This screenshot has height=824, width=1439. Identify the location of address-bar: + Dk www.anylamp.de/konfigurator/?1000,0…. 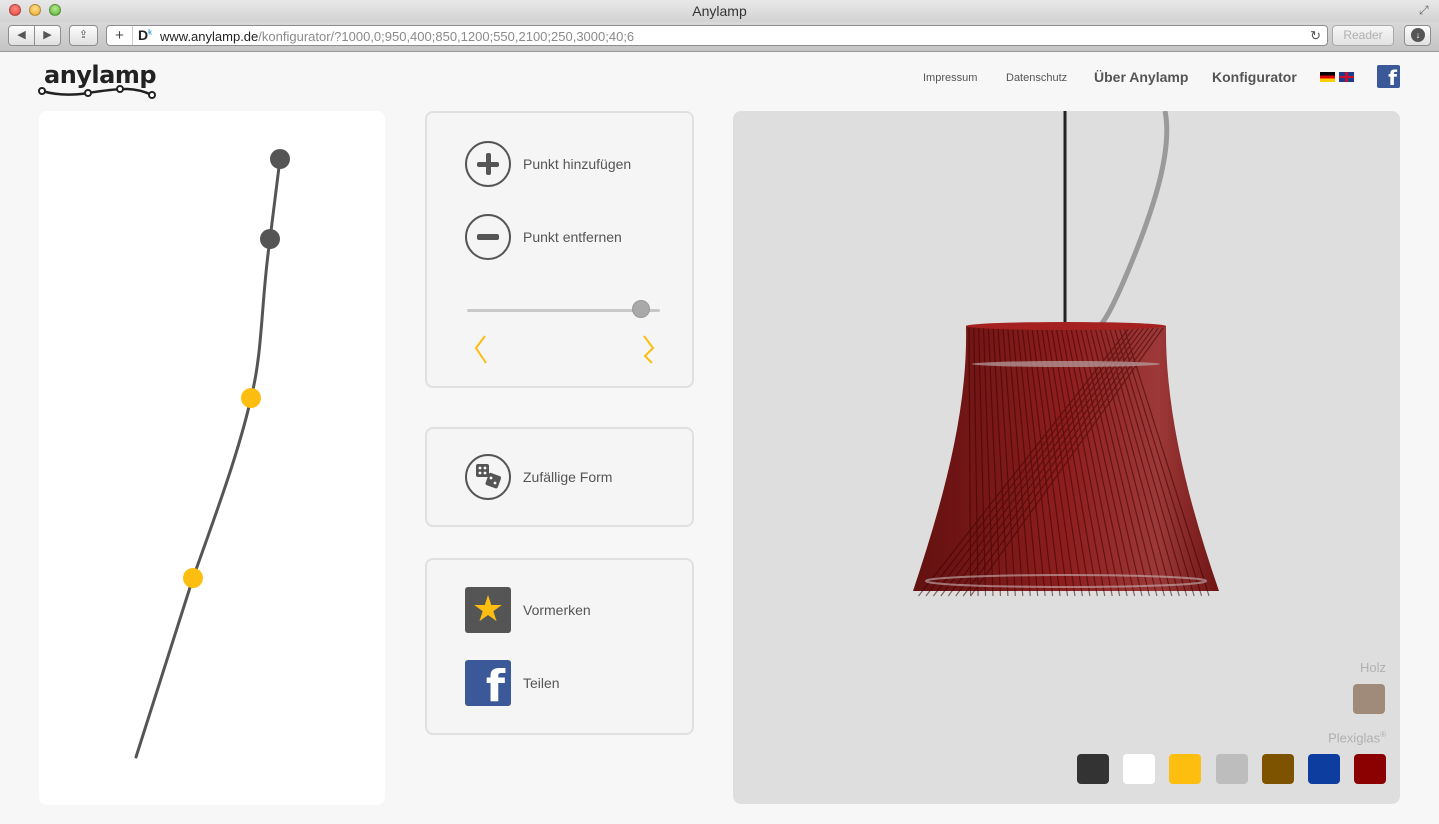
(717, 35).